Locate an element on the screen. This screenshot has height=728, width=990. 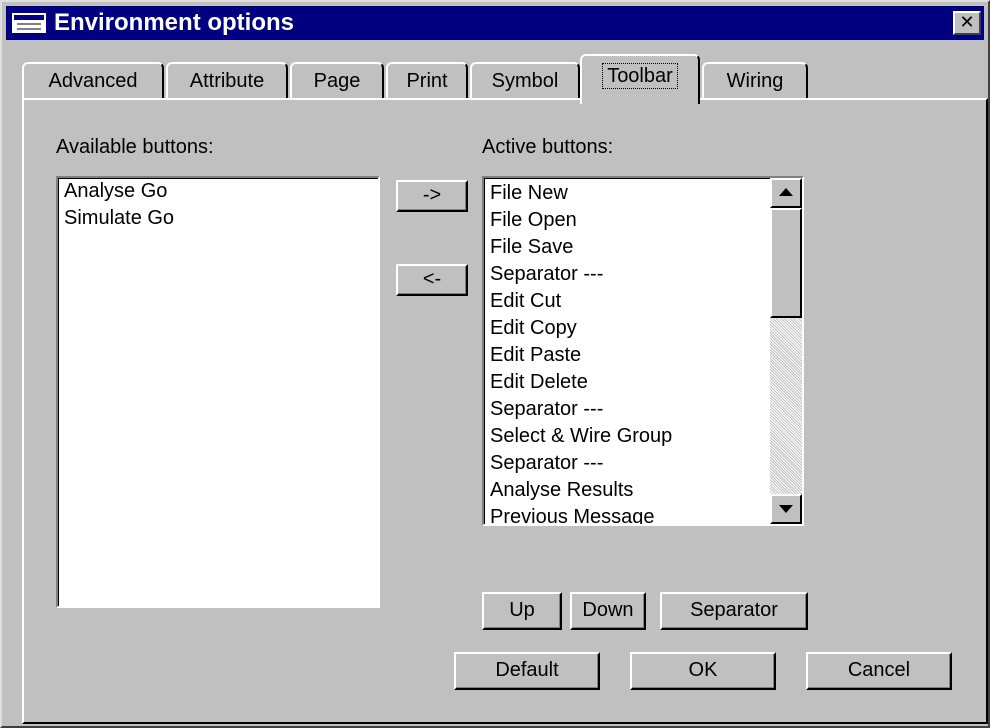
list-item: Analyse Results is located at coordinates (627, 490).